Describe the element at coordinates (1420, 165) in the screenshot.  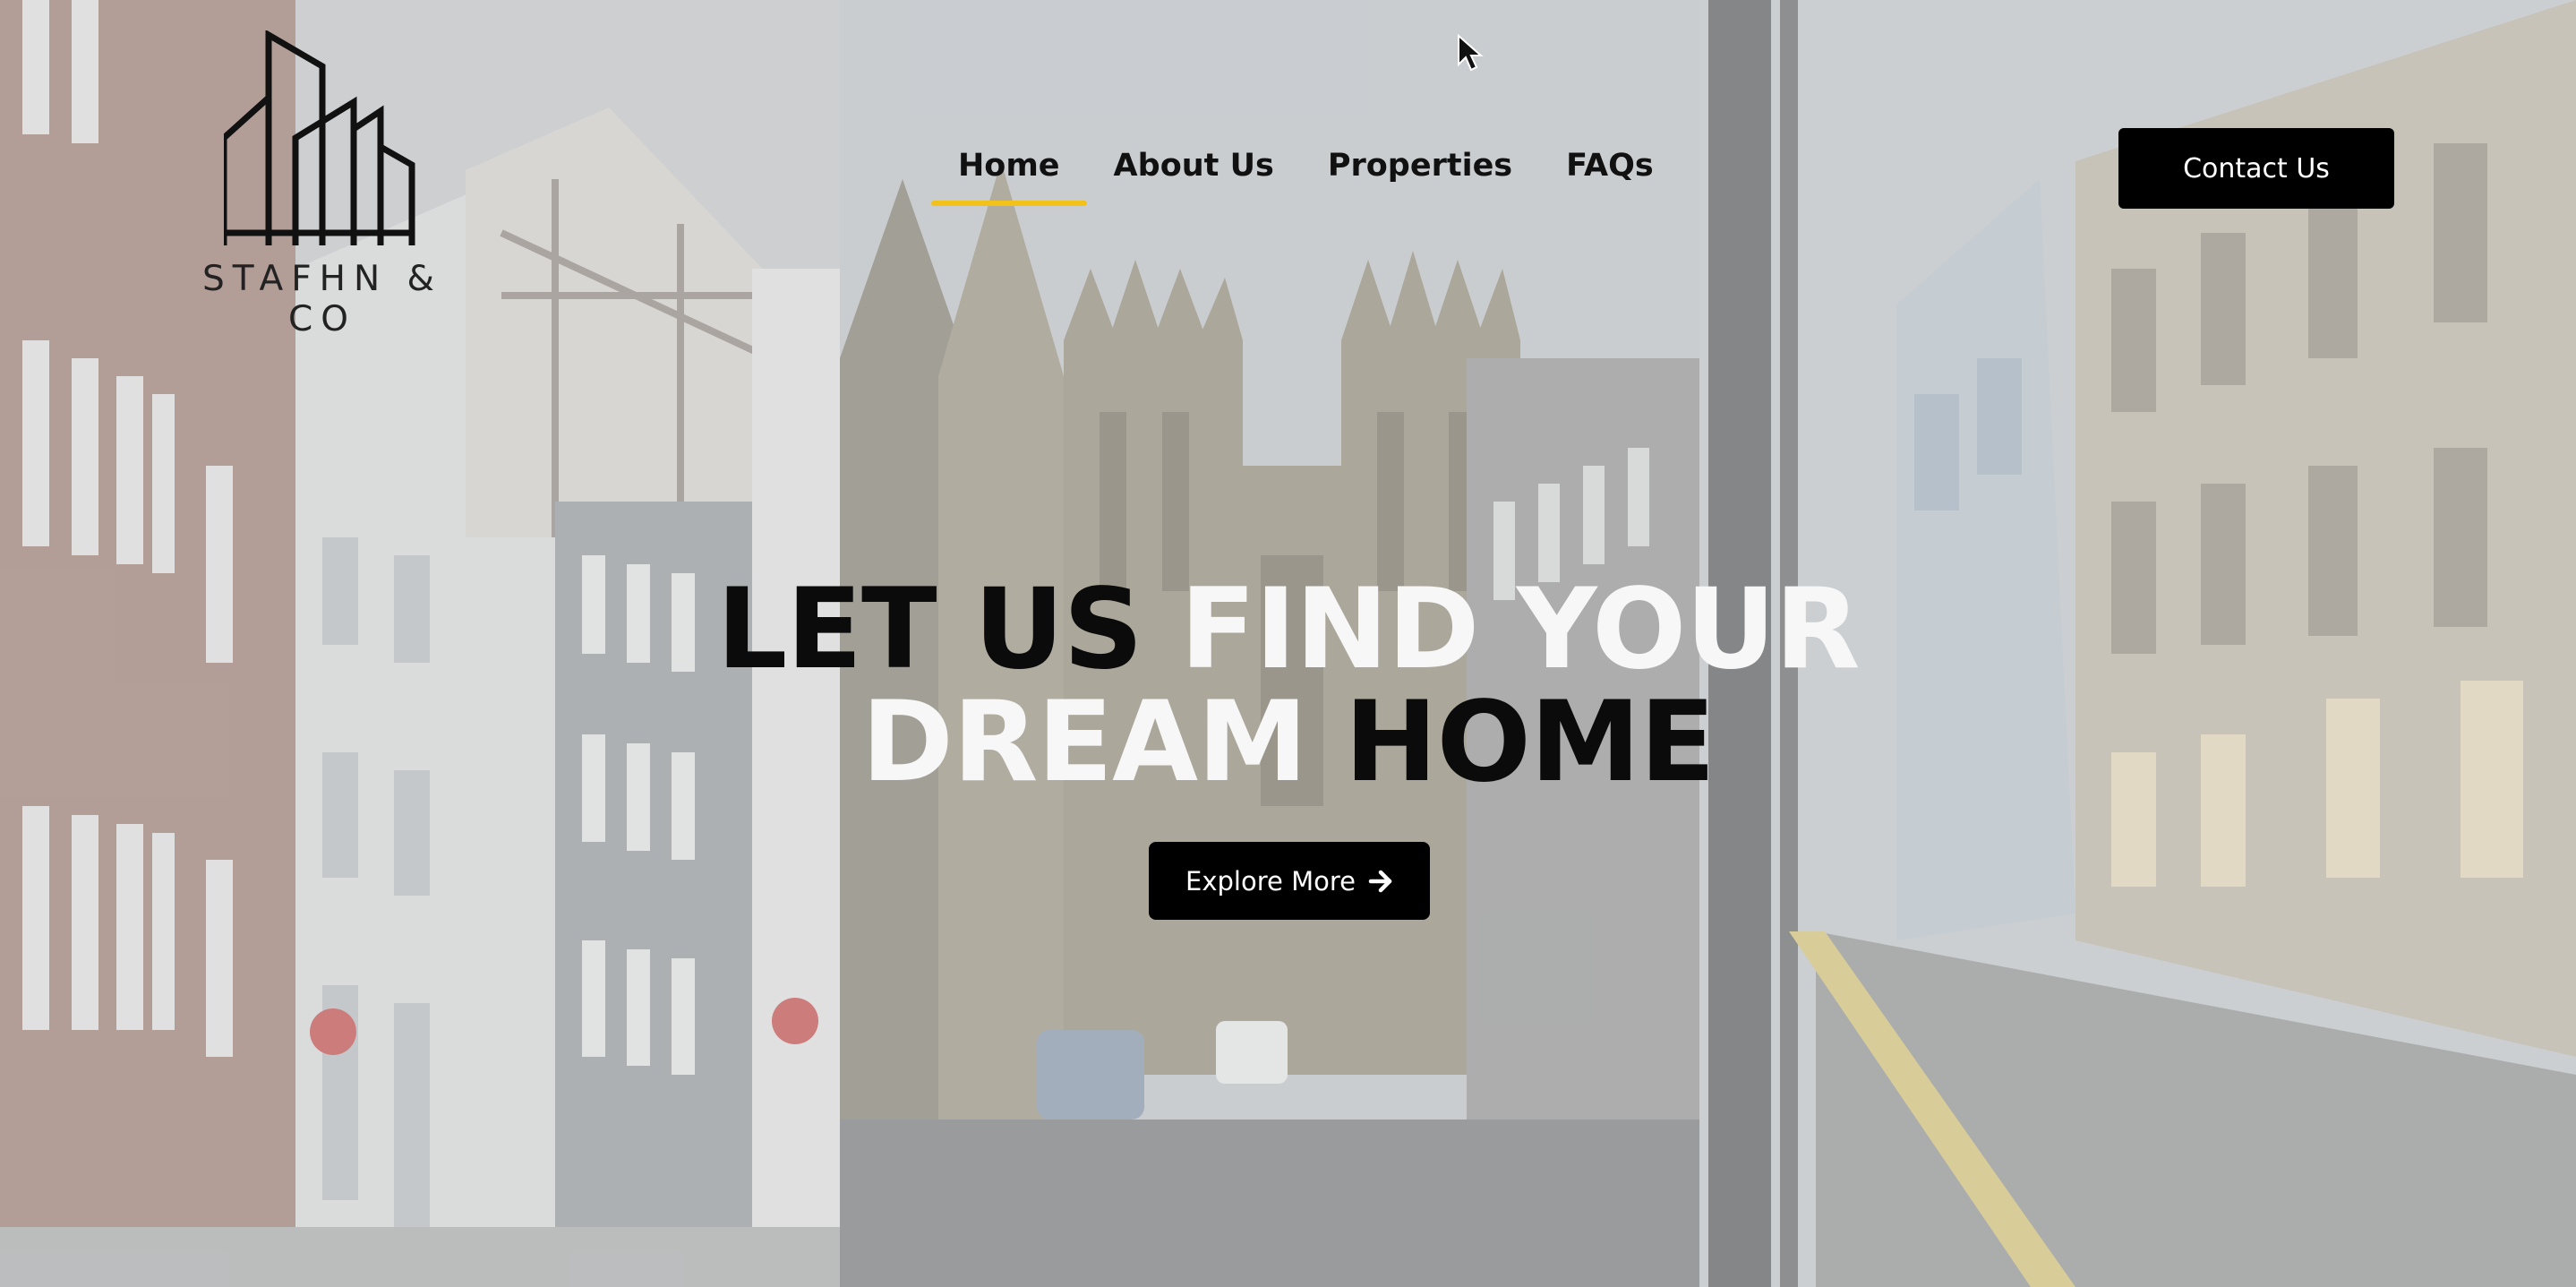
I see `nav-item-properties: Properties` at that location.